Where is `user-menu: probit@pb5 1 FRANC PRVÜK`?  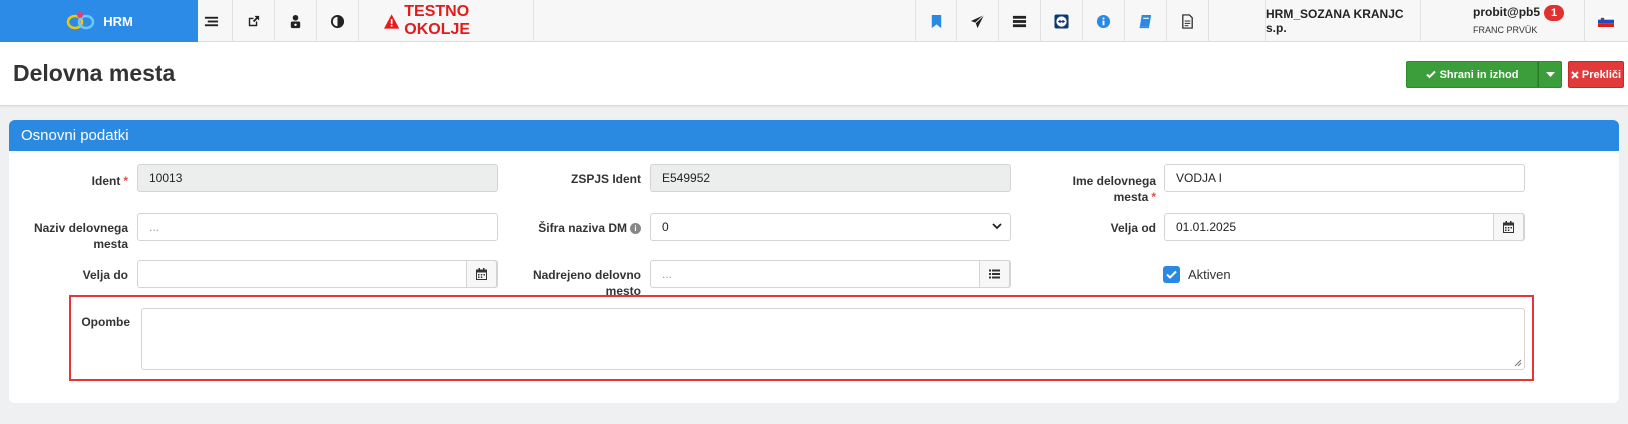 user-menu: probit@pb5 1 FRANC PRVÜK is located at coordinates (1503, 21).